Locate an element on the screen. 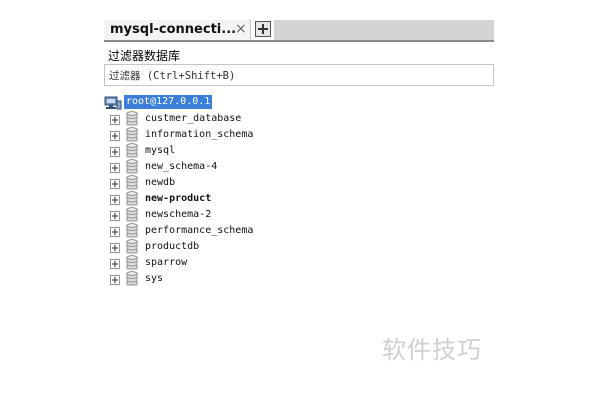 The image size is (600, 400). list-item: newschema-2 is located at coordinates (208, 215).